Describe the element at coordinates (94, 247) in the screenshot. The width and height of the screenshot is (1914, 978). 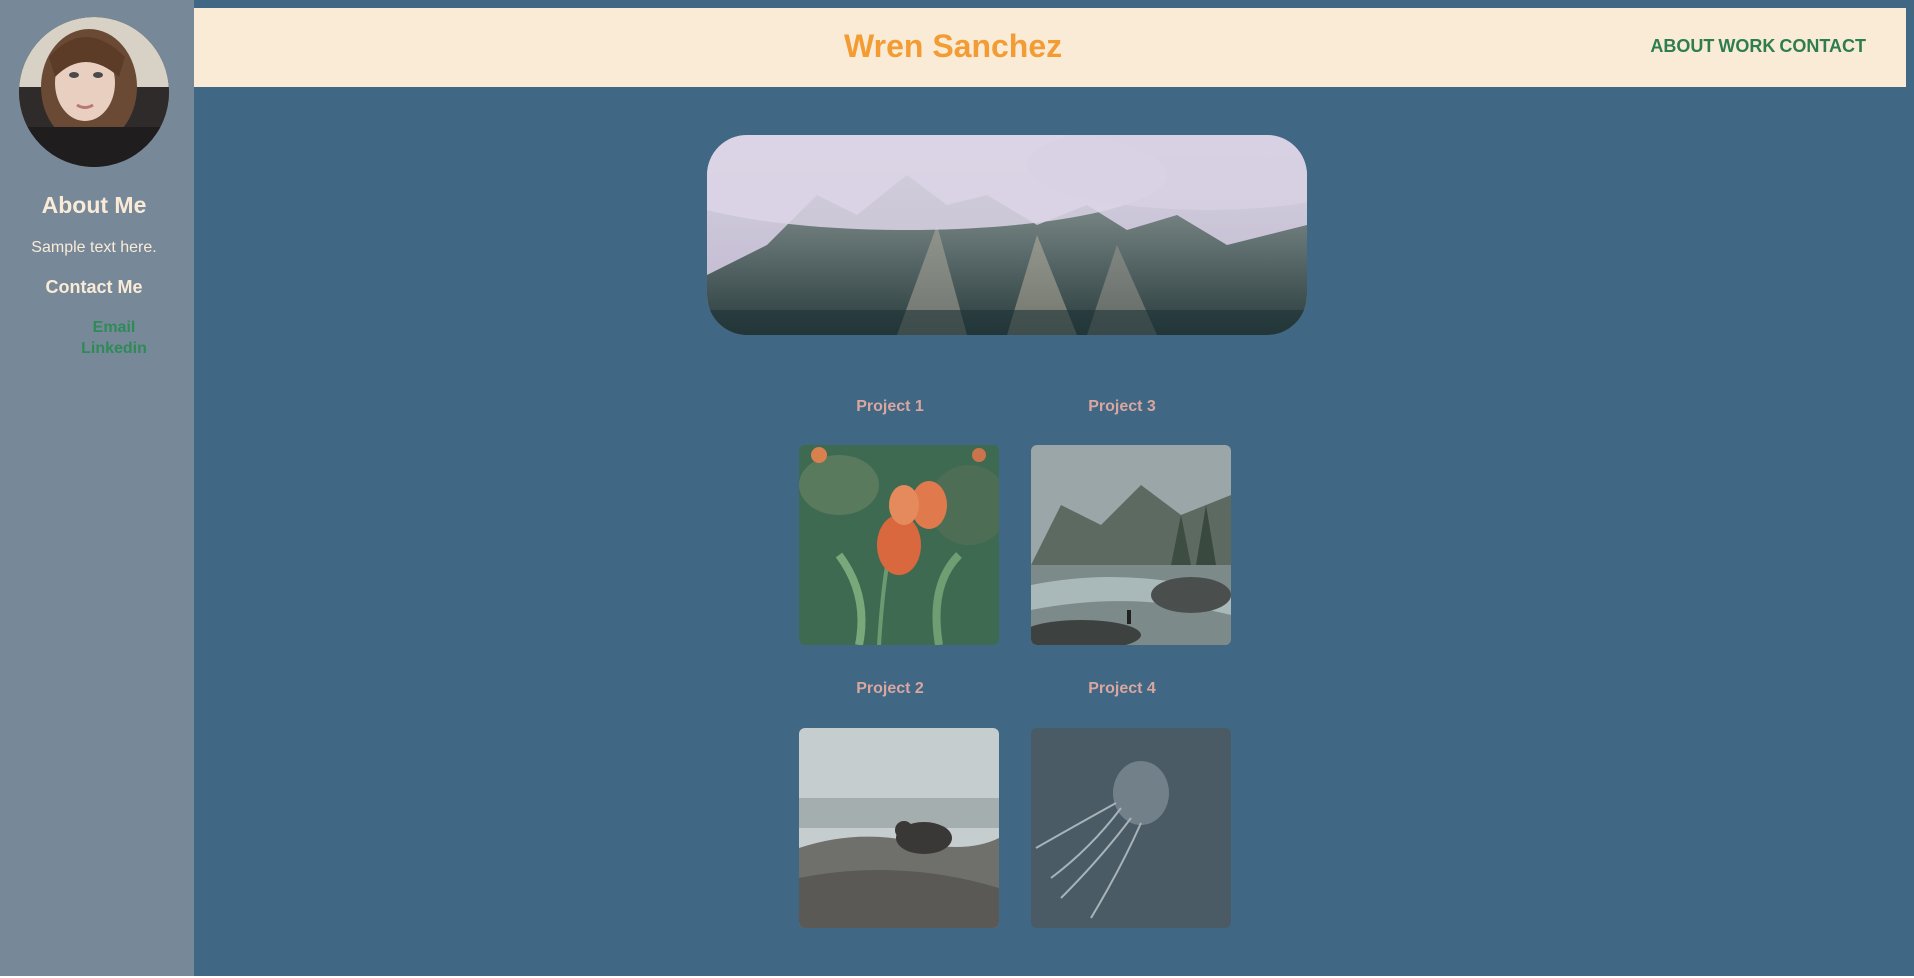
I see `about-me-text: Sample text here.` at that location.